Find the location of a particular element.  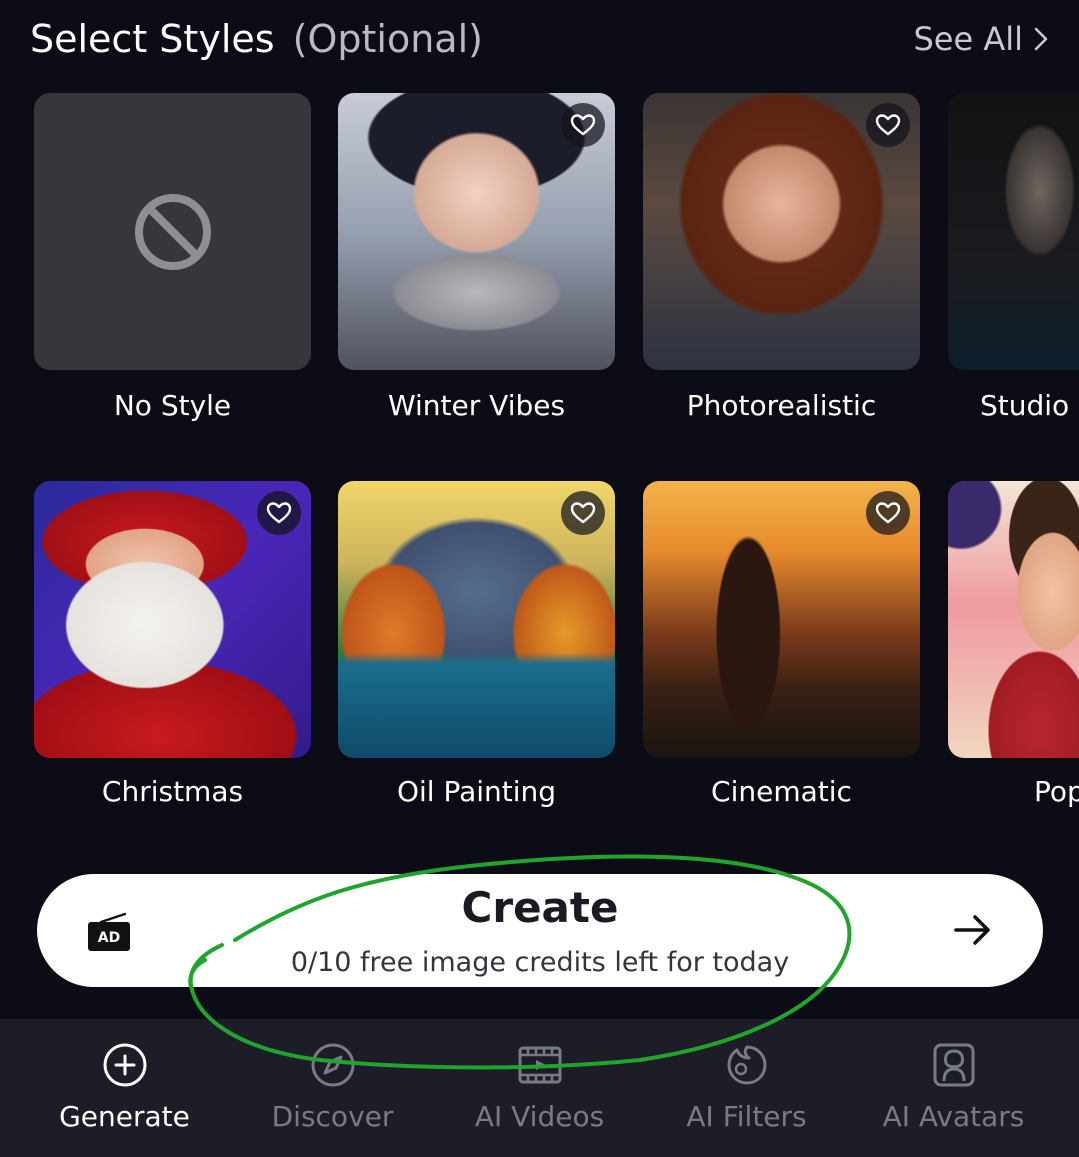

nav-ai-avatars: AI Avatars is located at coordinates (953, 1088).